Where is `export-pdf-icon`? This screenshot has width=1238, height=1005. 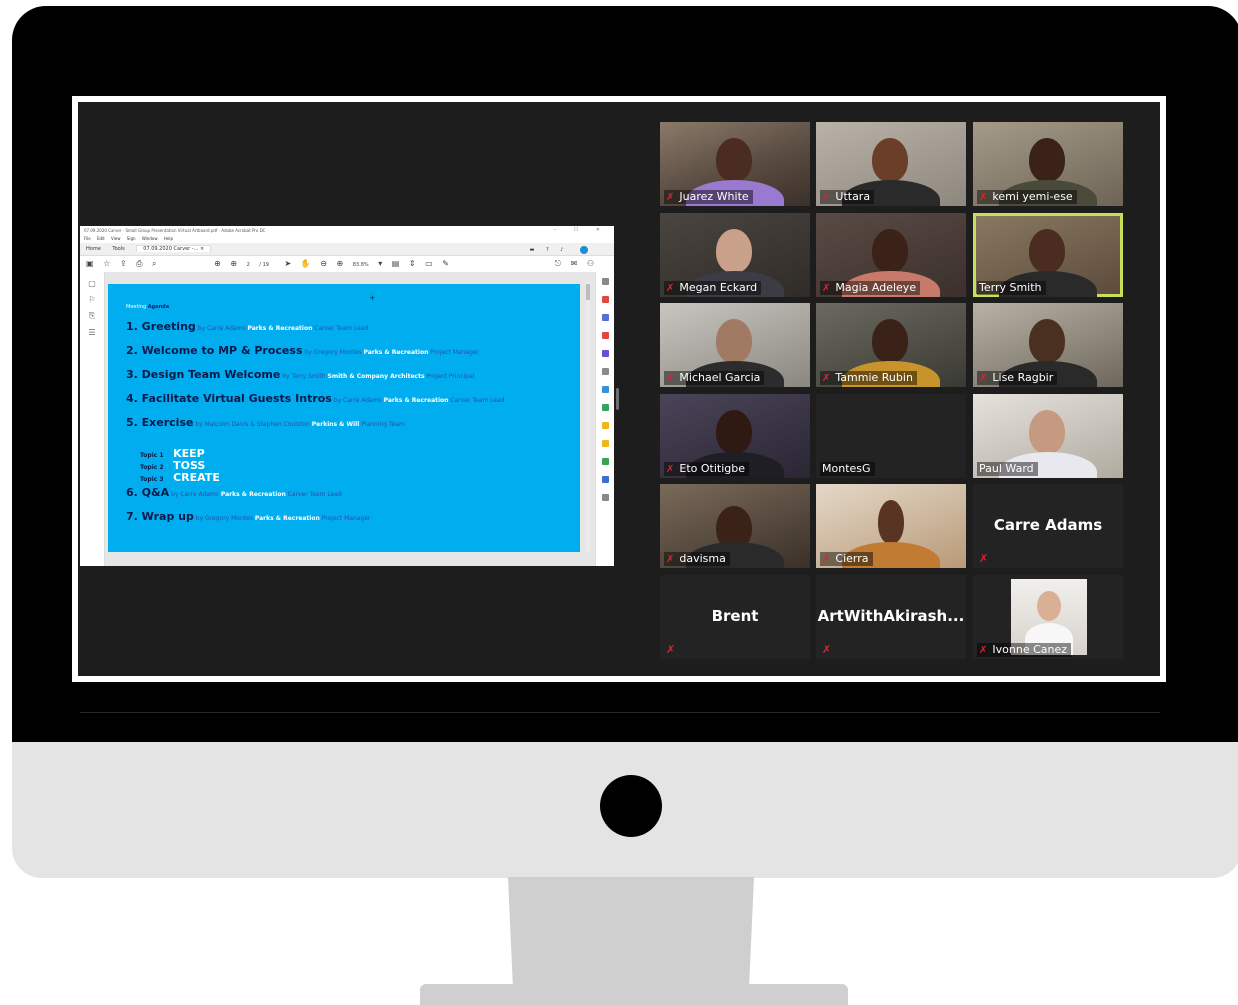 export-pdf-icon is located at coordinates (605, 299).